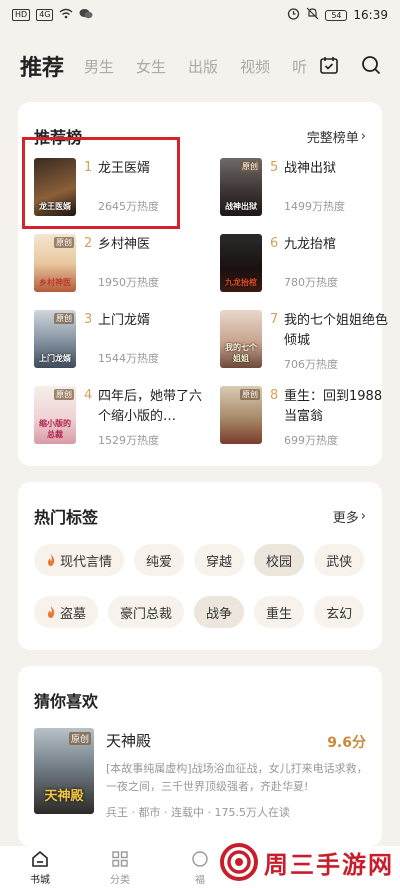 This screenshot has width=400, height=888. Describe the element at coordinates (274, 319) in the screenshot. I see `rank-number: 7` at that location.